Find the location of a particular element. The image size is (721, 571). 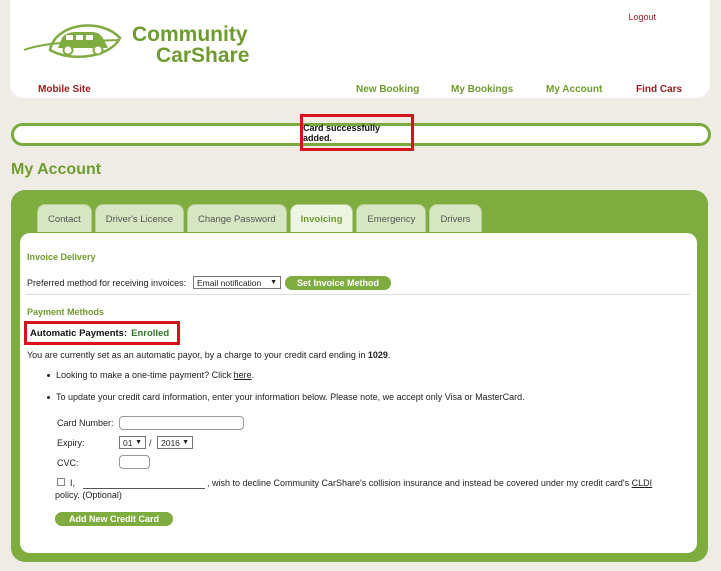

tab-change-password: Change Password is located at coordinates (237, 218).